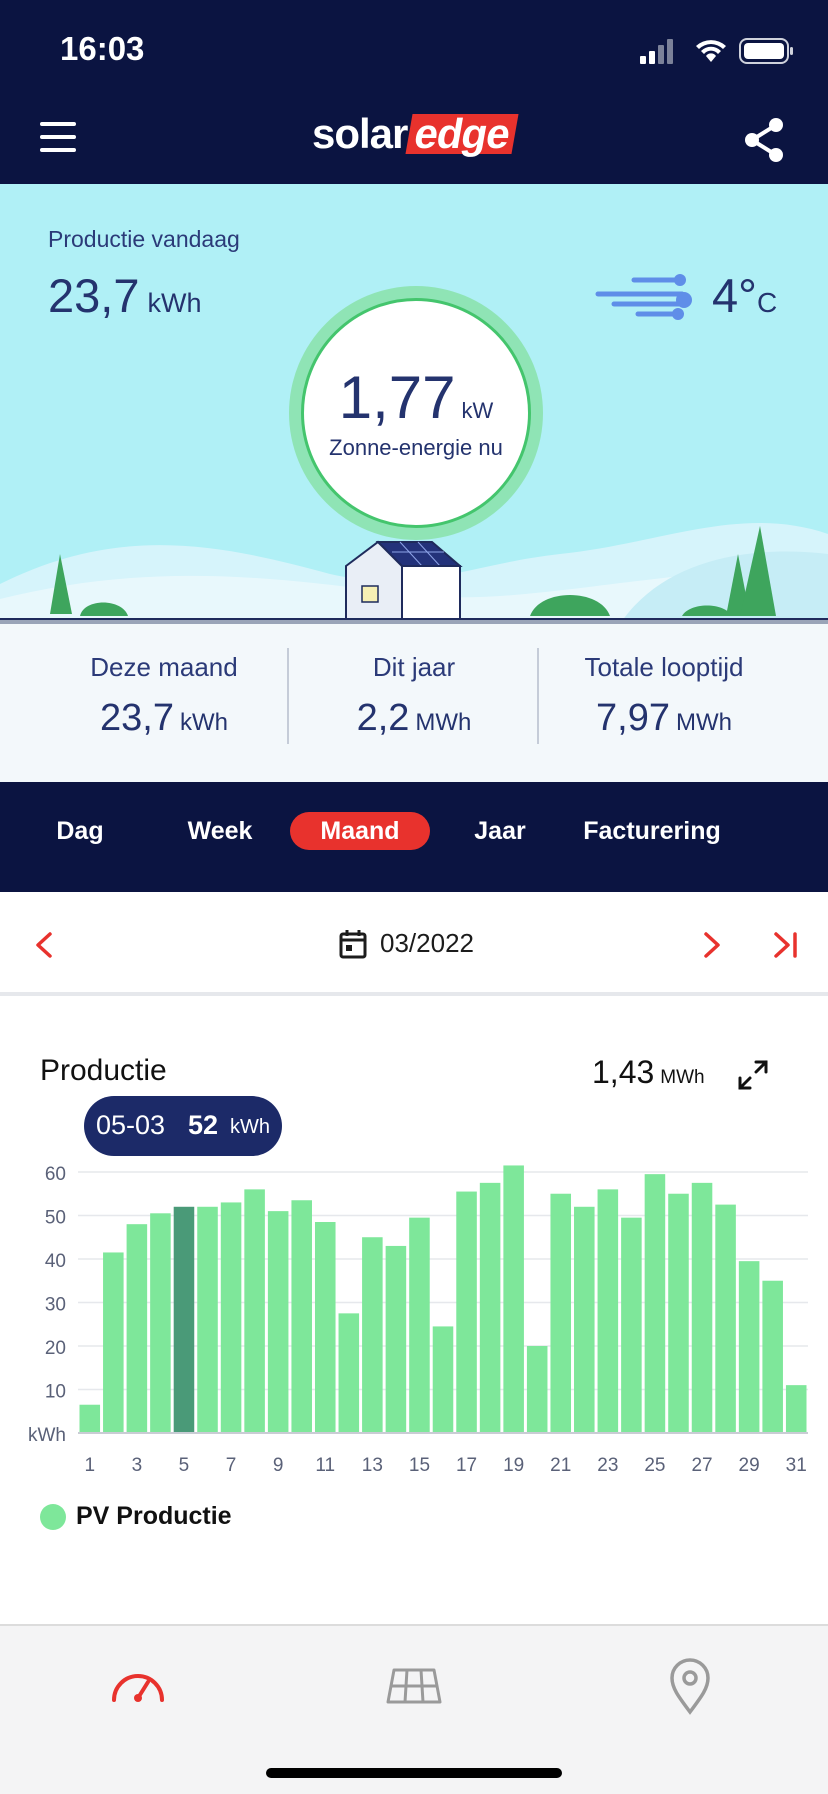 The width and height of the screenshot is (828, 1794). I want to click on temperature: 4°C, so click(744, 295).